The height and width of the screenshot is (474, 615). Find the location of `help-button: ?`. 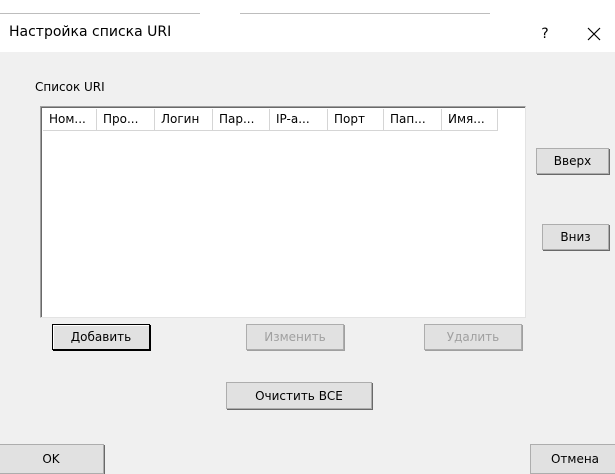

help-button: ? is located at coordinates (545, 34).